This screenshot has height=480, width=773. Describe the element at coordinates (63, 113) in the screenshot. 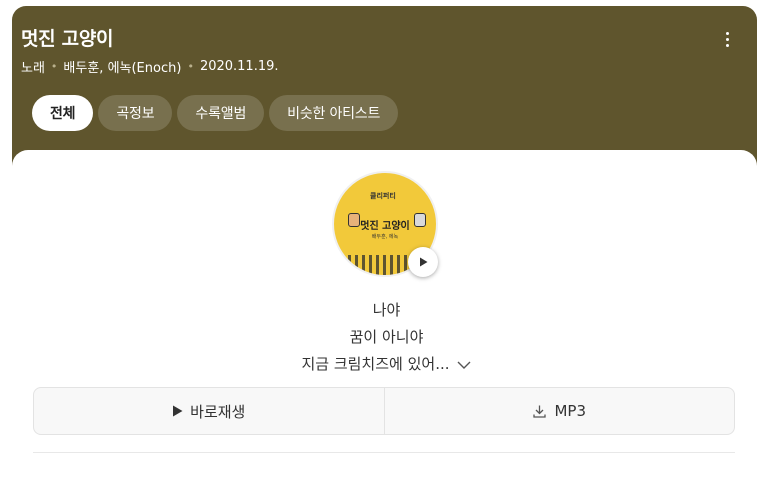

I see `tab-all: 전체` at that location.